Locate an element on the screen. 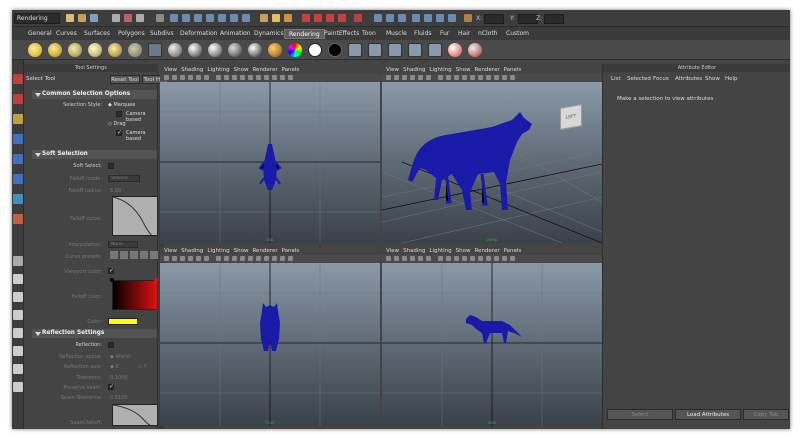 This screenshot has height=438, width=800. layout-side-icon is located at coordinates (18, 297).